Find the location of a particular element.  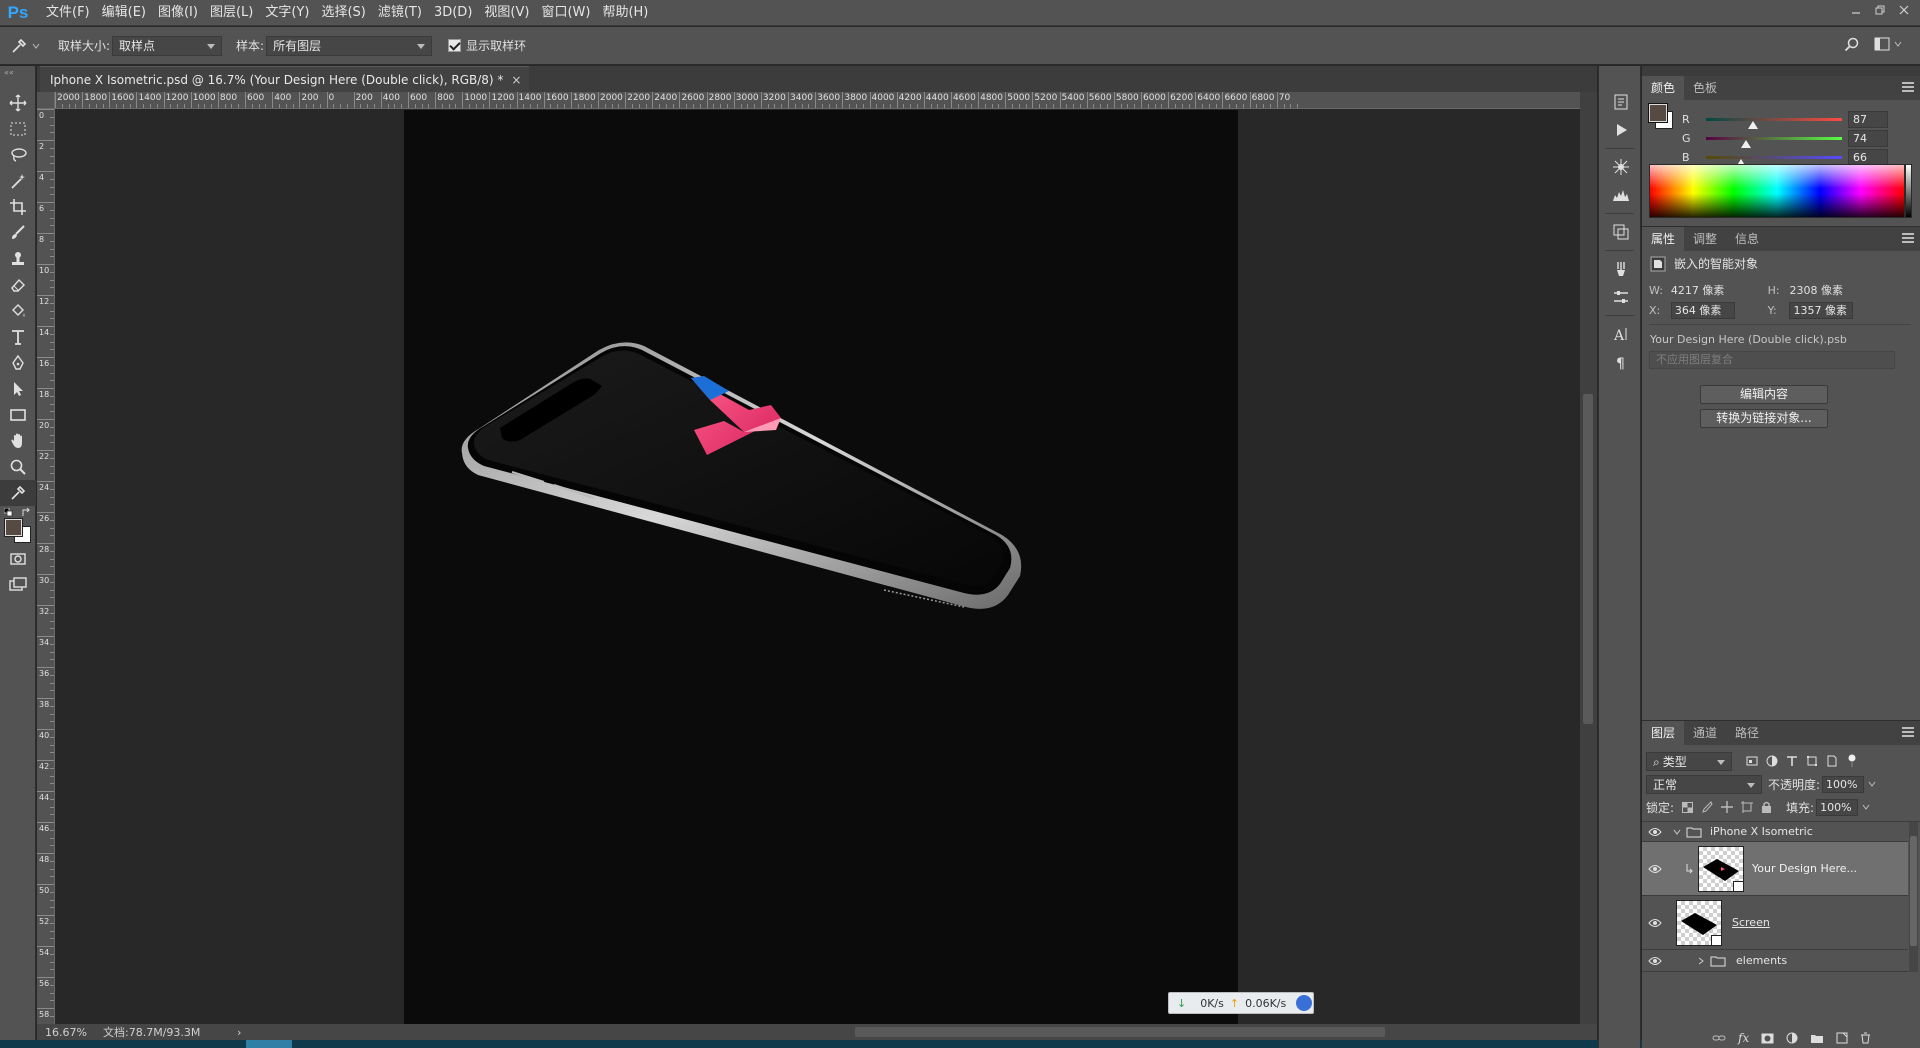

layer-row: Screen is located at coordinates (1775, 923).